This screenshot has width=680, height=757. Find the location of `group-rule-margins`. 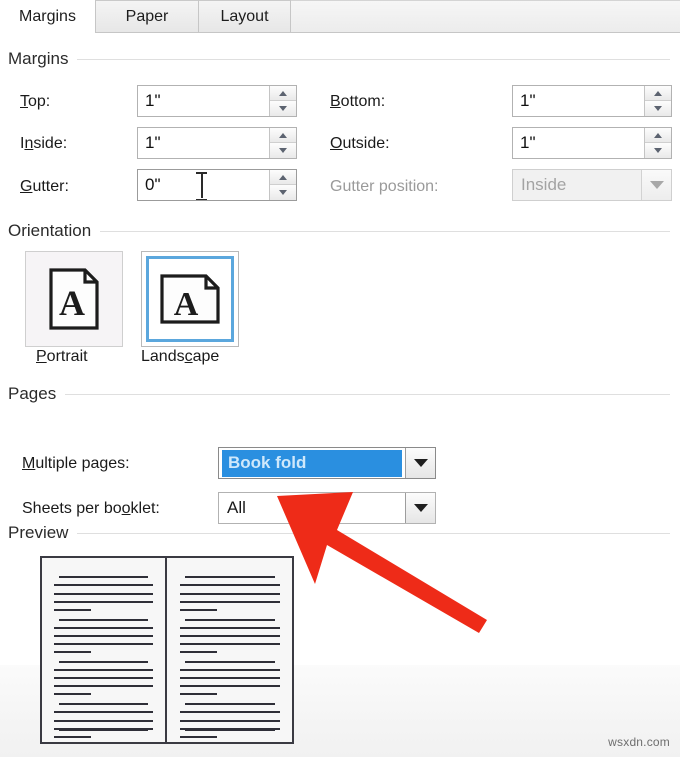

group-rule-margins is located at coordinates (373, 59).